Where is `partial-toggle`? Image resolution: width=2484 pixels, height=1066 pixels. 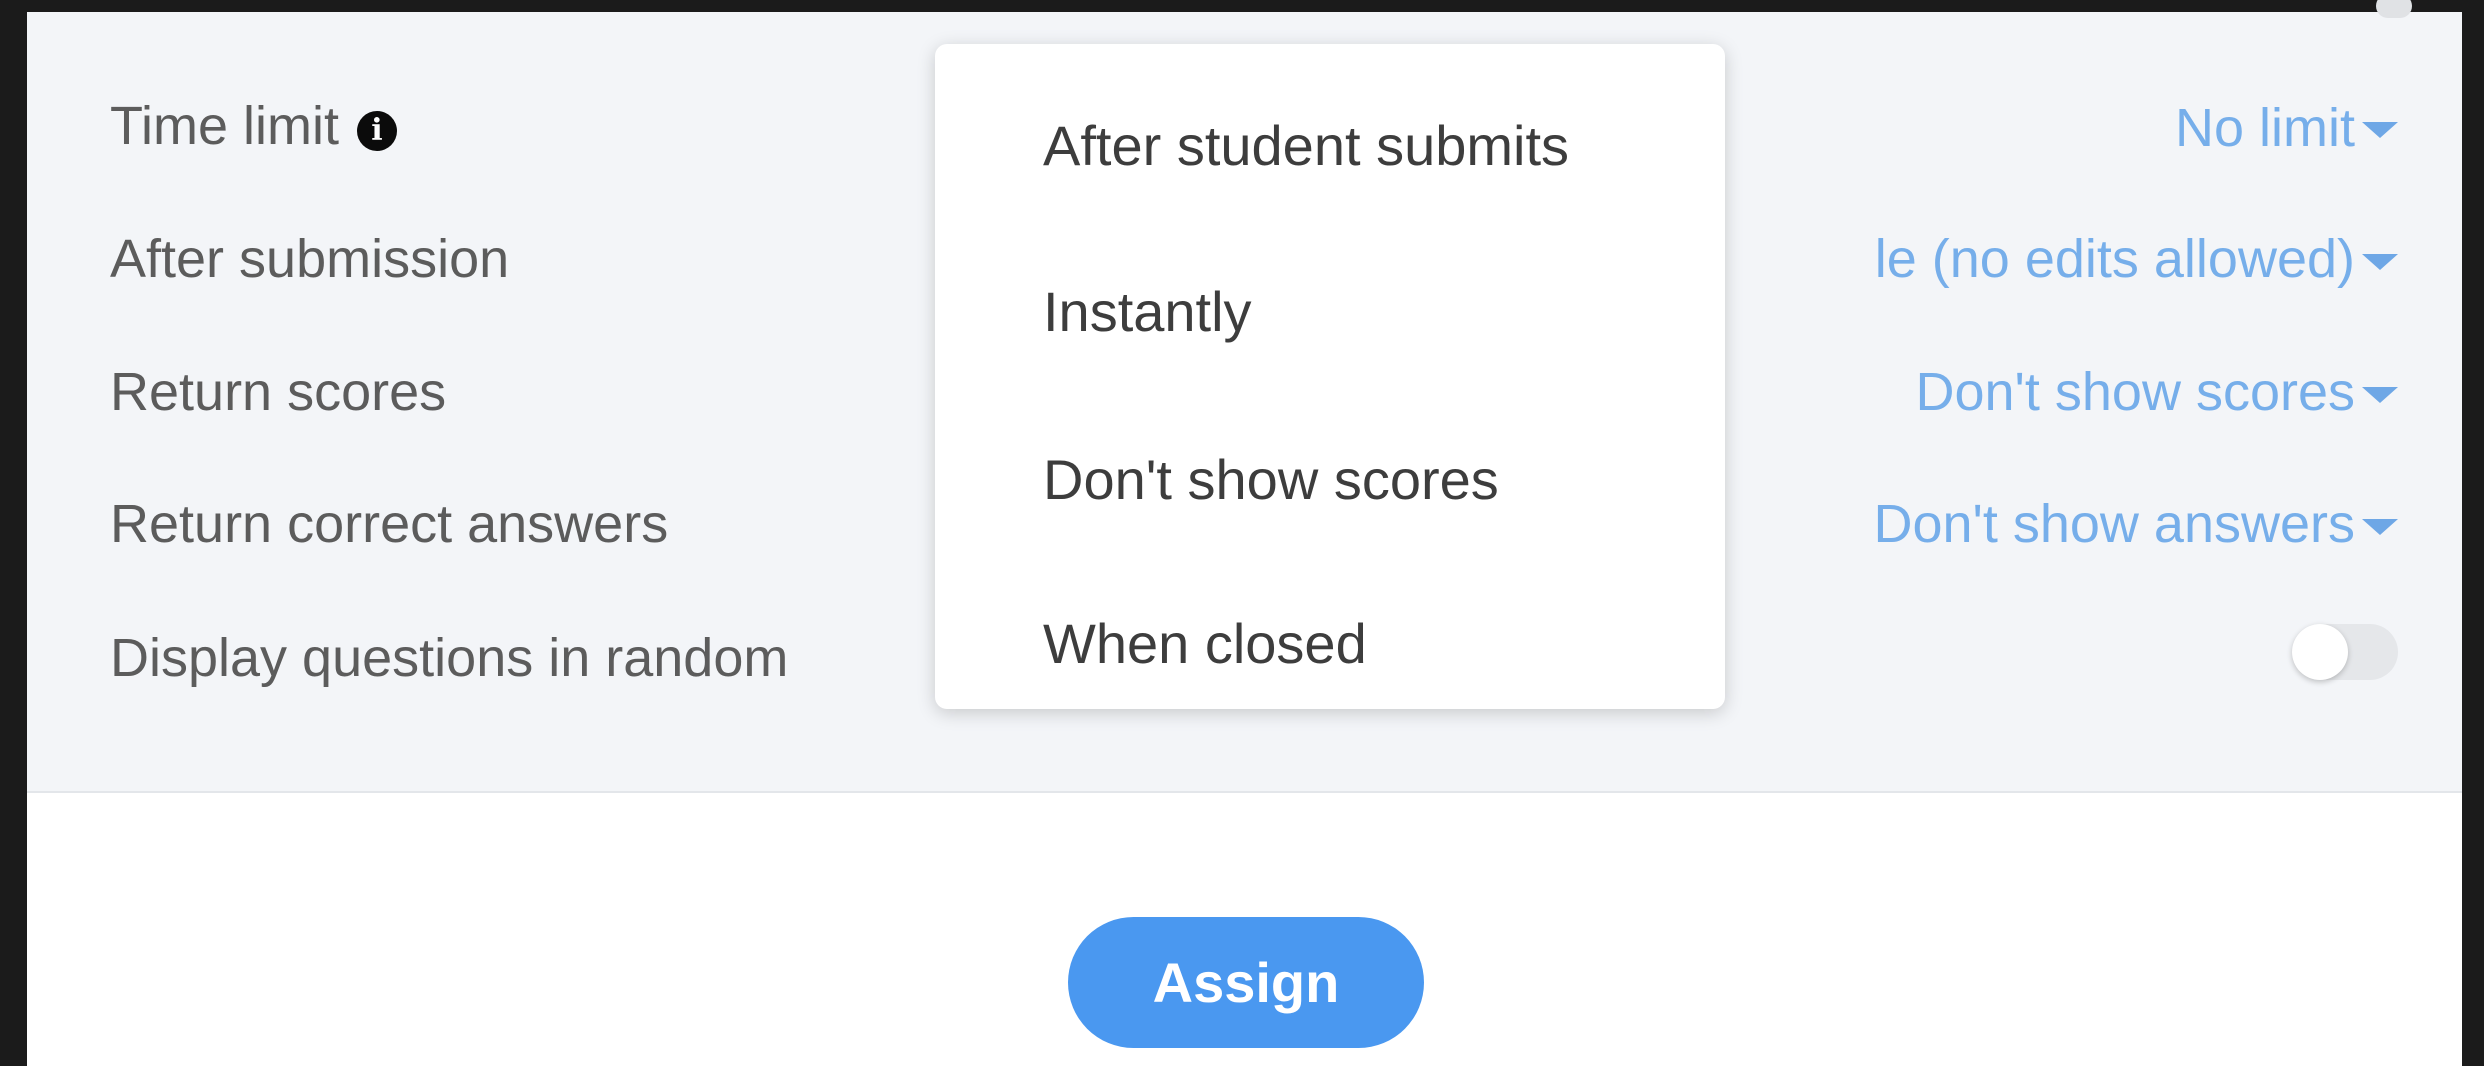
partial-toggle is located at coordinates (2394, 9).